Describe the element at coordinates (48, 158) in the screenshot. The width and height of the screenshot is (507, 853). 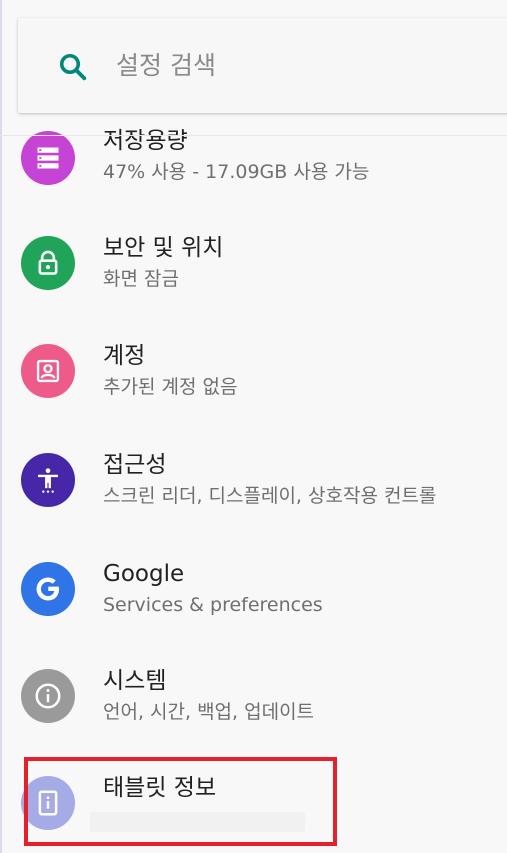
I see `storage-icon` at that location.